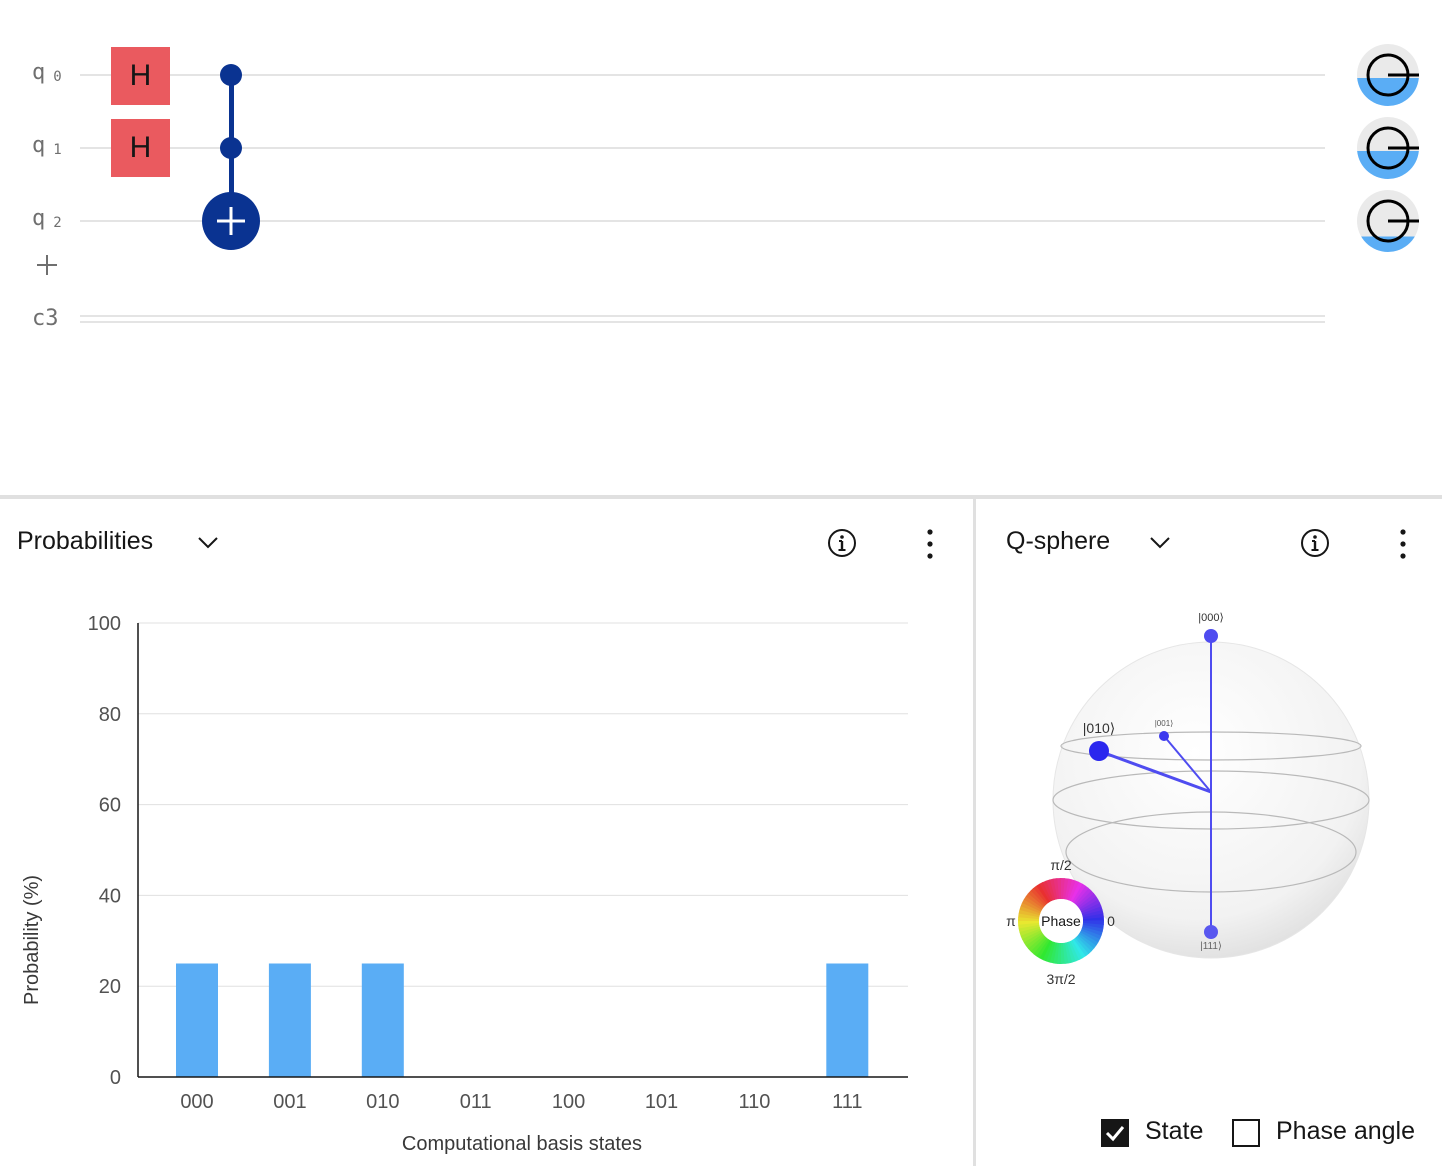 The height and width of the screenshot is (1166, 1442). What do you see at coordinates (521, 1102) in the screenshot?
I see `chart-x-ticks: 000 001 010 011 100 101 110 111` at bounding box center [521, 1102].